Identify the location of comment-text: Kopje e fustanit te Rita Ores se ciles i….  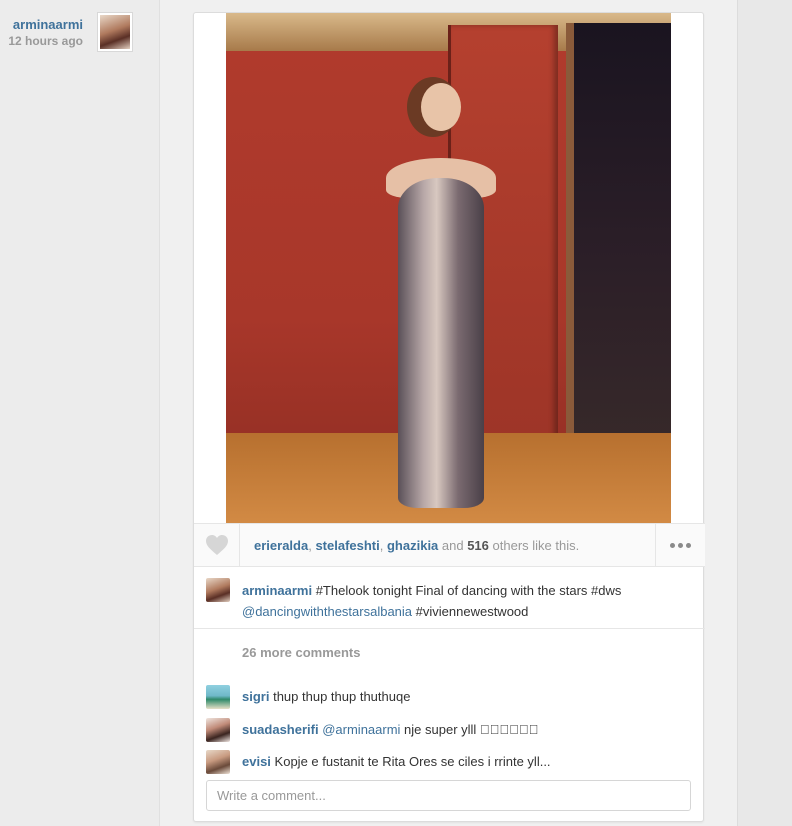
(412, 761).